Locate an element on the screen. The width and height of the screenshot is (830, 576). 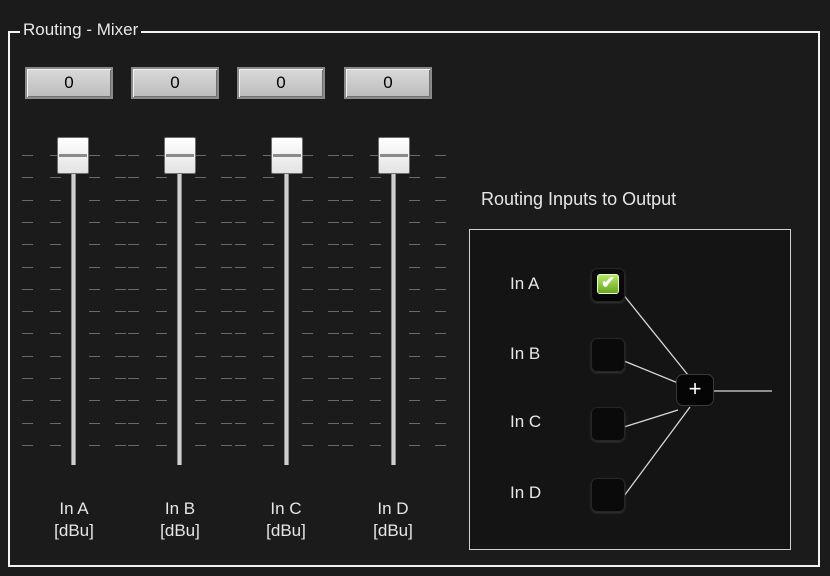
checkmark-icon: ✔ is located at coordinates (608, 283).